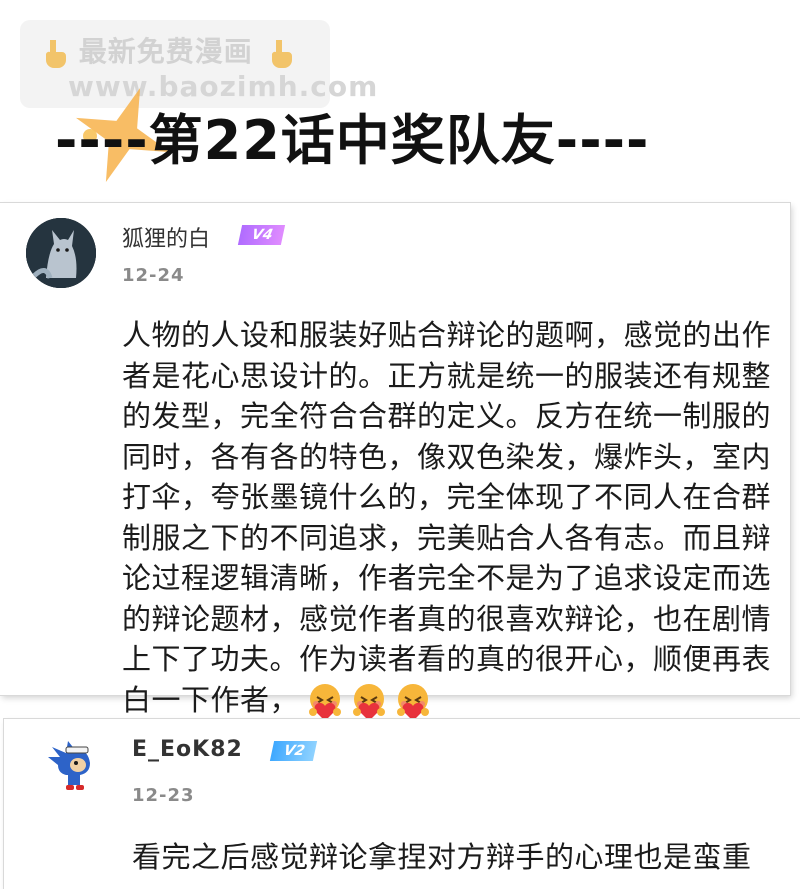  What do you see at coordinates (293, 751) in the screenshot?
I see `vip-badge: V2` at bounding box center [293, 751].